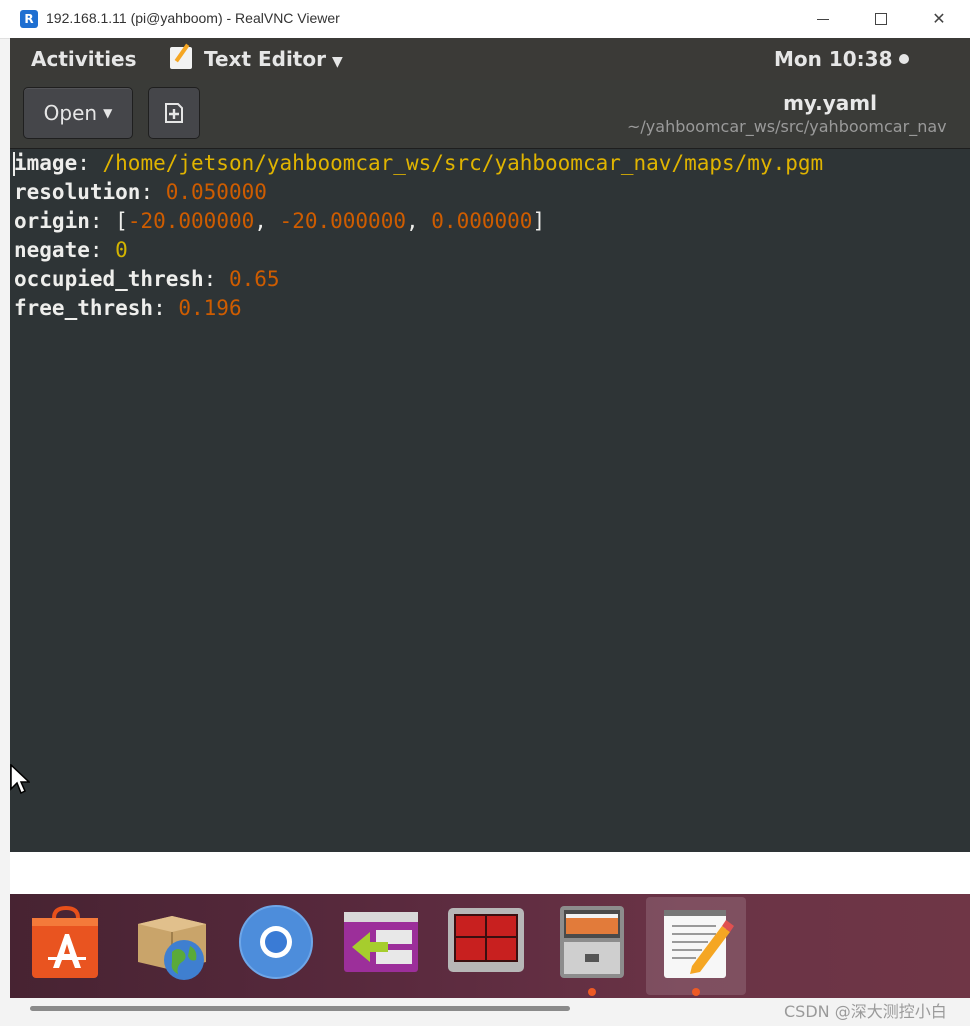 The image size is (970, 1026). I want to click on code-line: free_thresh: 0.196, so click(128, 308).